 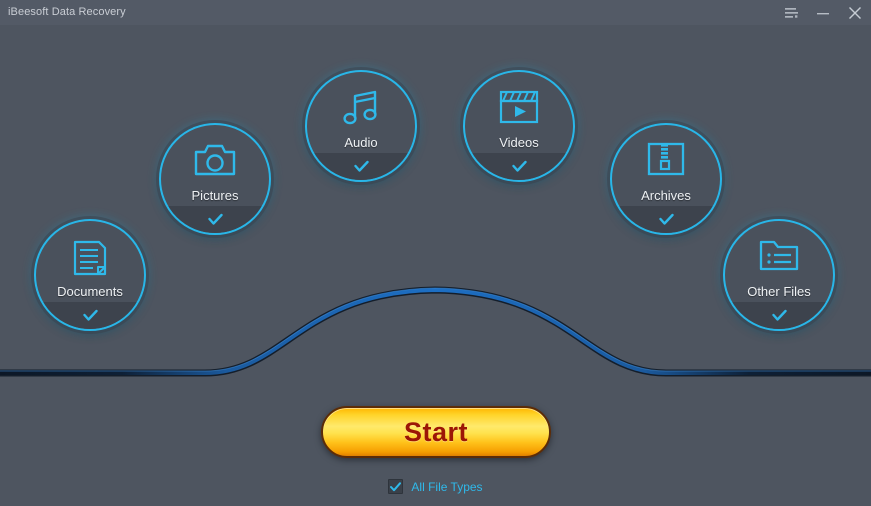 I want to click on category-documents: Documents, so click(x=90, y=275).